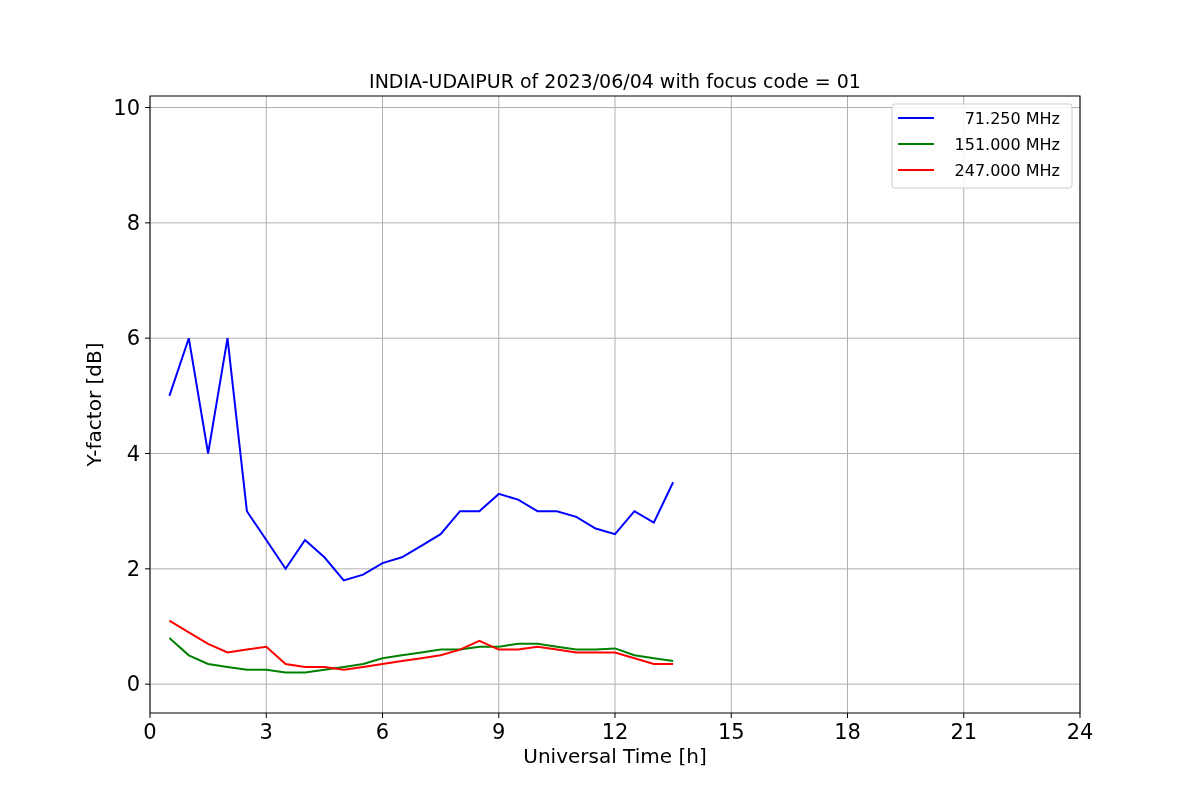  Describe the element at coordinates (382, 732) in the screenshot. I see `x-tick-label: 6` at that location.